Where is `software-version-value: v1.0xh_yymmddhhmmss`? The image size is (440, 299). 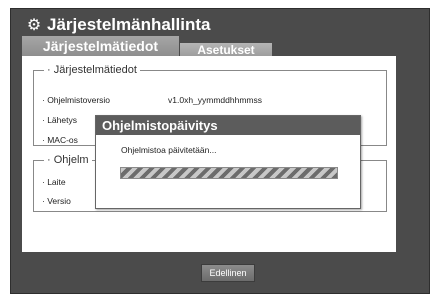 software-version-value: v1.0xh_yymmddhhmmss is located at coordinates (215, 100).